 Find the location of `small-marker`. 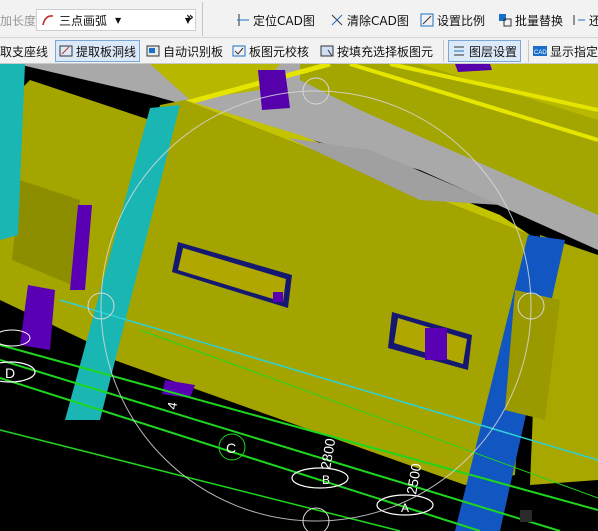

small-marker is located at coordinates (526, 516).